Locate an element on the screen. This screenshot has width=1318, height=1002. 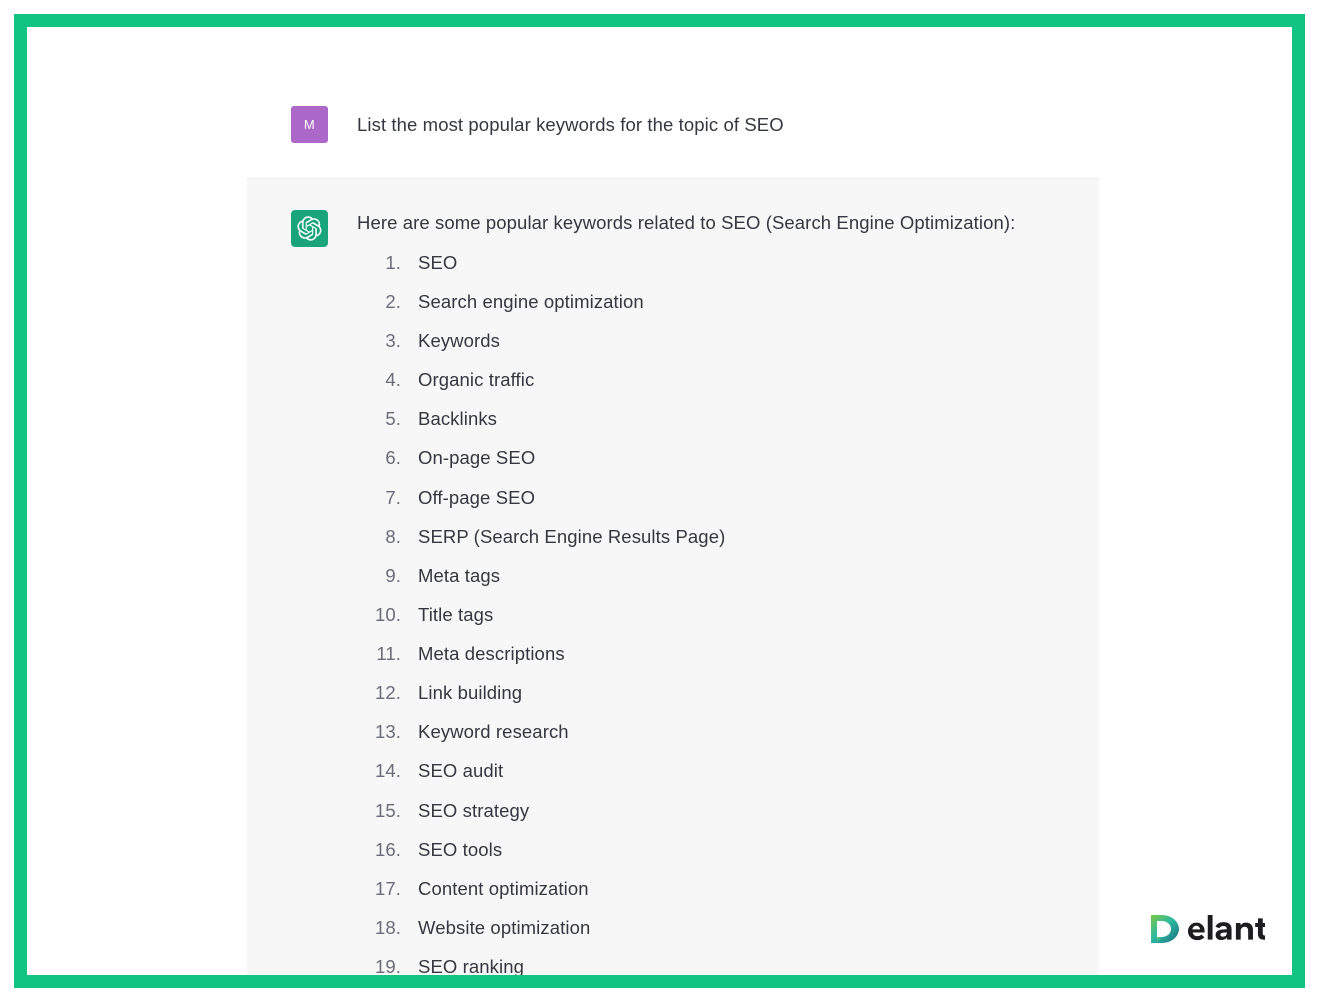
list-item: Title tags is located at coordinates (425, 614).